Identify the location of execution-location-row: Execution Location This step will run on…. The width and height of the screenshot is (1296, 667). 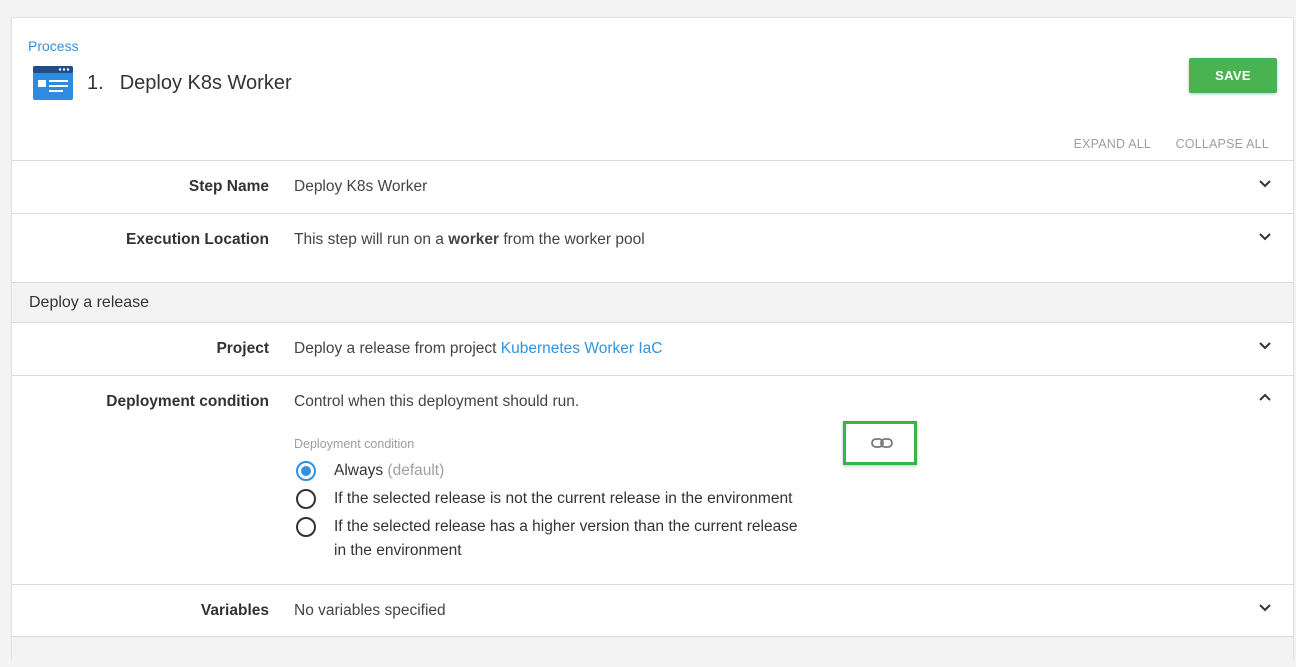
(652, 247).